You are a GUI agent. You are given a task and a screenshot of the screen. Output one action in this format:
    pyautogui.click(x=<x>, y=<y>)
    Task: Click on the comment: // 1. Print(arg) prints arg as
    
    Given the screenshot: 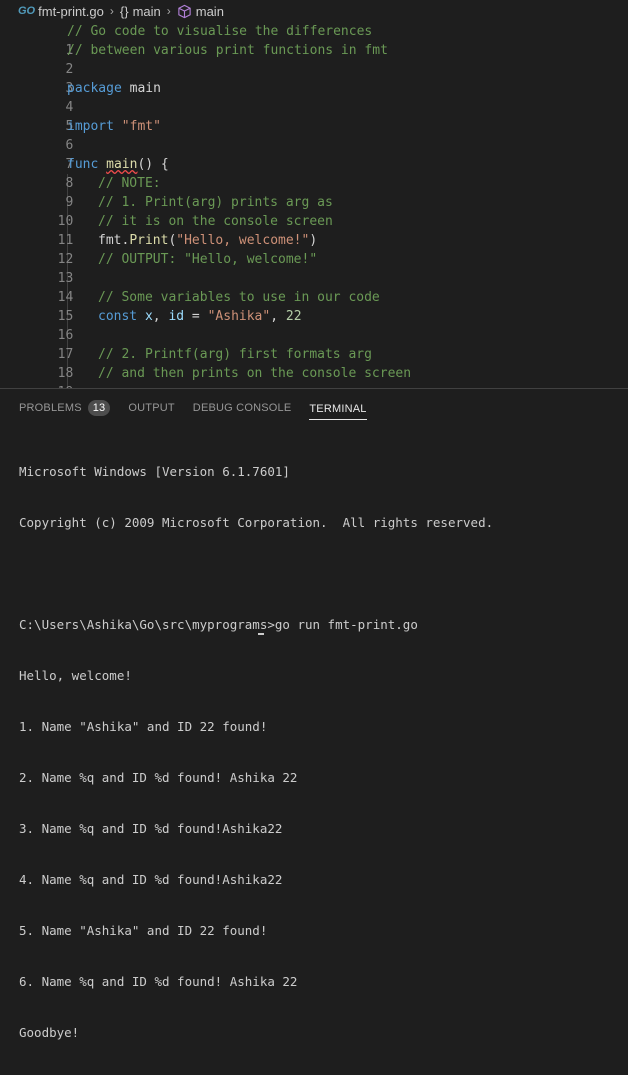 What is the action you would take?
    pyautogui.click(x=215, y=202)
    